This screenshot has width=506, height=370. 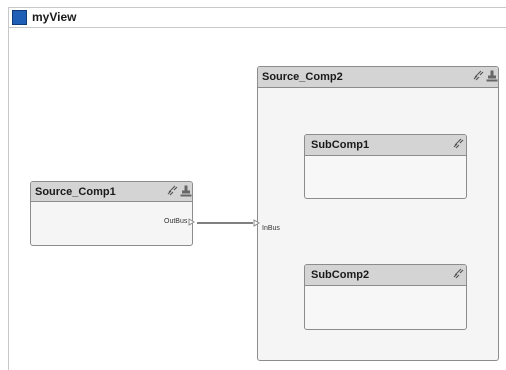 What do you see at coordinates (54, 17) in the screenshot?
I see `view-title: myView` at bounding box center [54, 17].